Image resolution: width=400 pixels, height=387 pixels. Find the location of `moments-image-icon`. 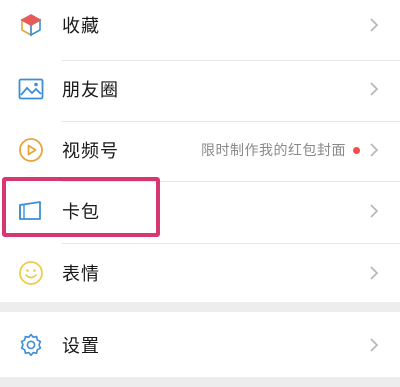

moments-image-icon is located at coordinates (31, 89).